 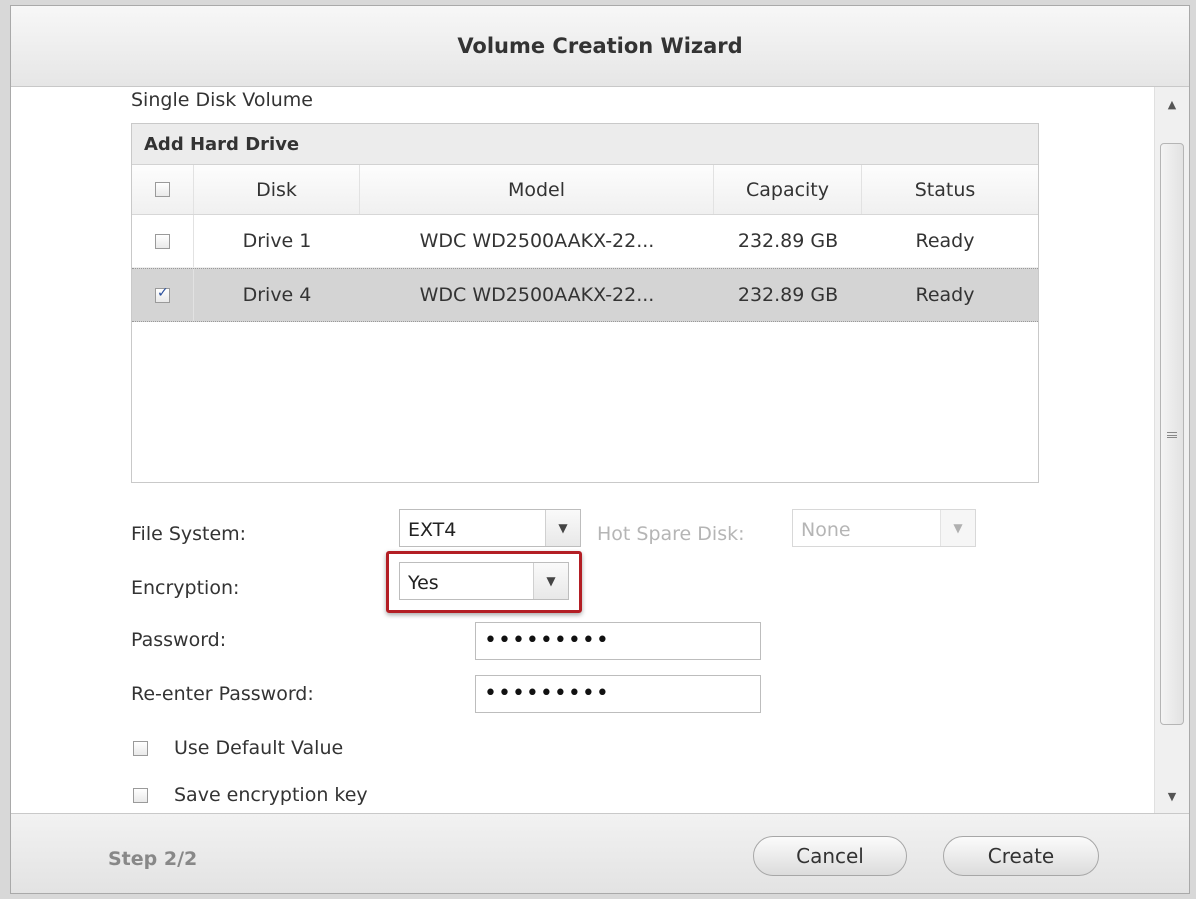 I want to click on scroll-down-icon: ▼, so click(x=1172, y=796).